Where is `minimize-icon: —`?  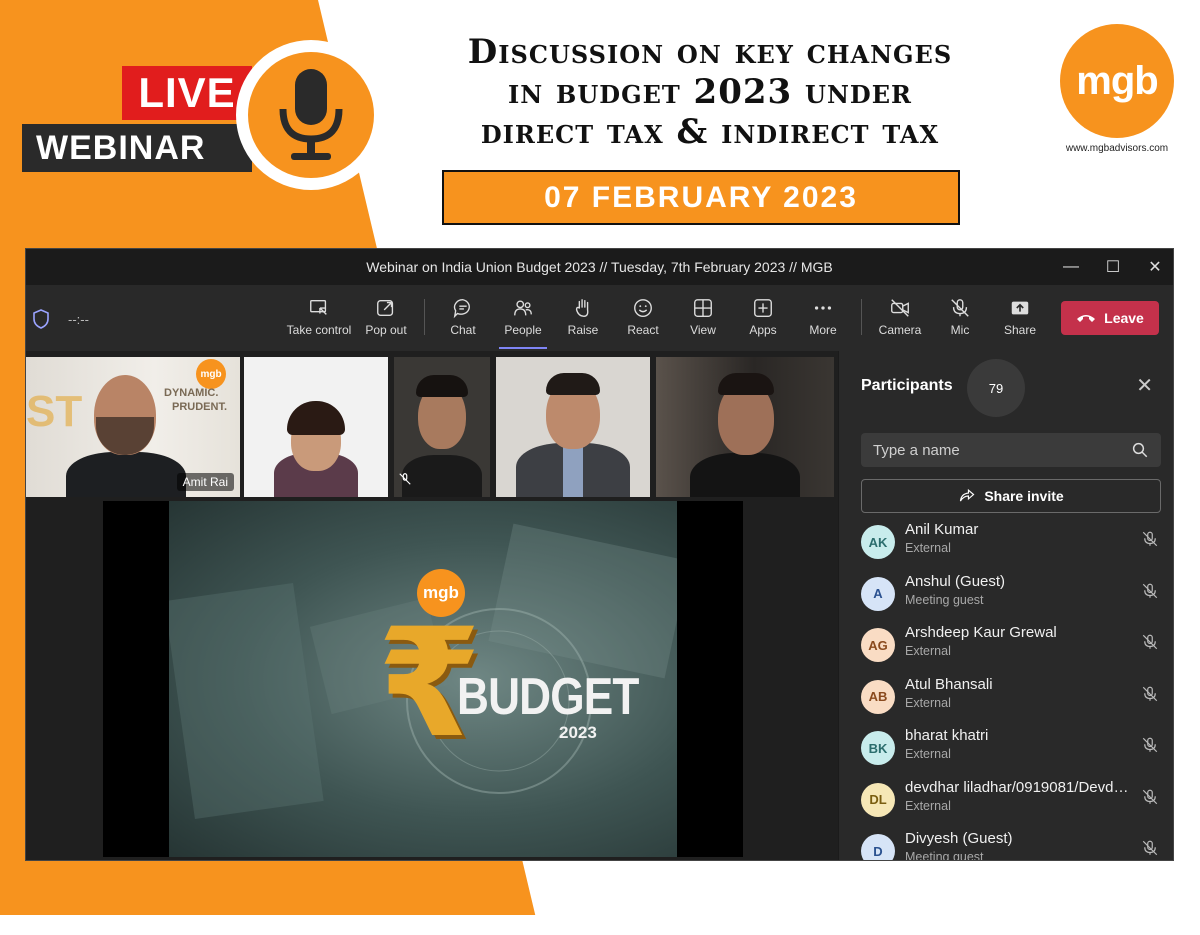 minimize-icon: — is located at coordinates (1071, 267).